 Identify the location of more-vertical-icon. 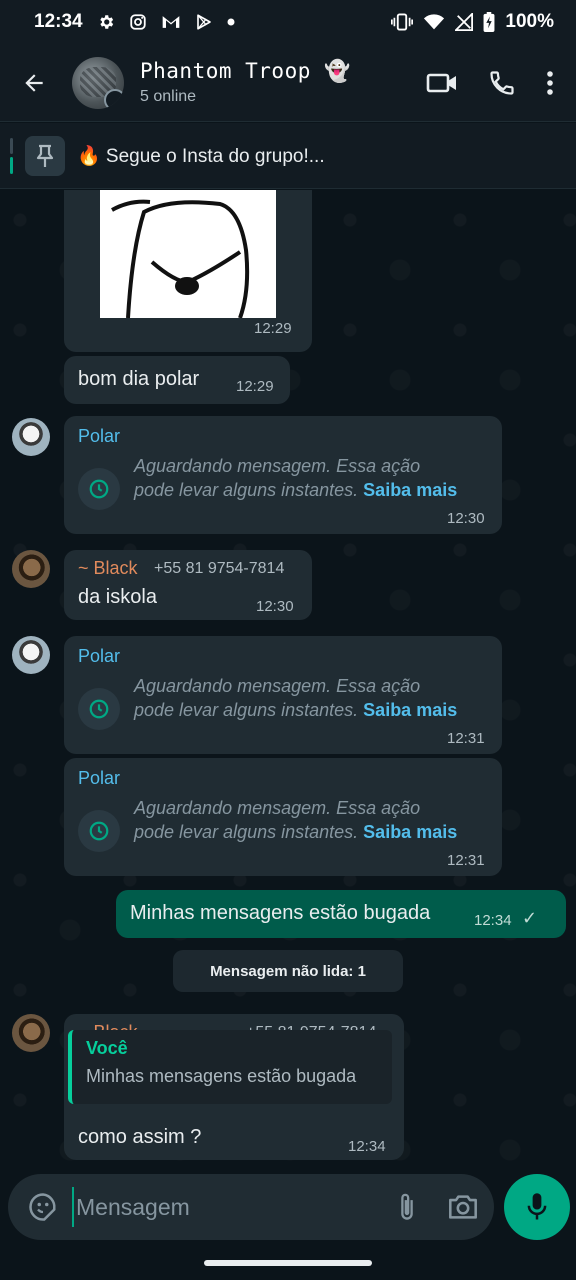
(550, 83).